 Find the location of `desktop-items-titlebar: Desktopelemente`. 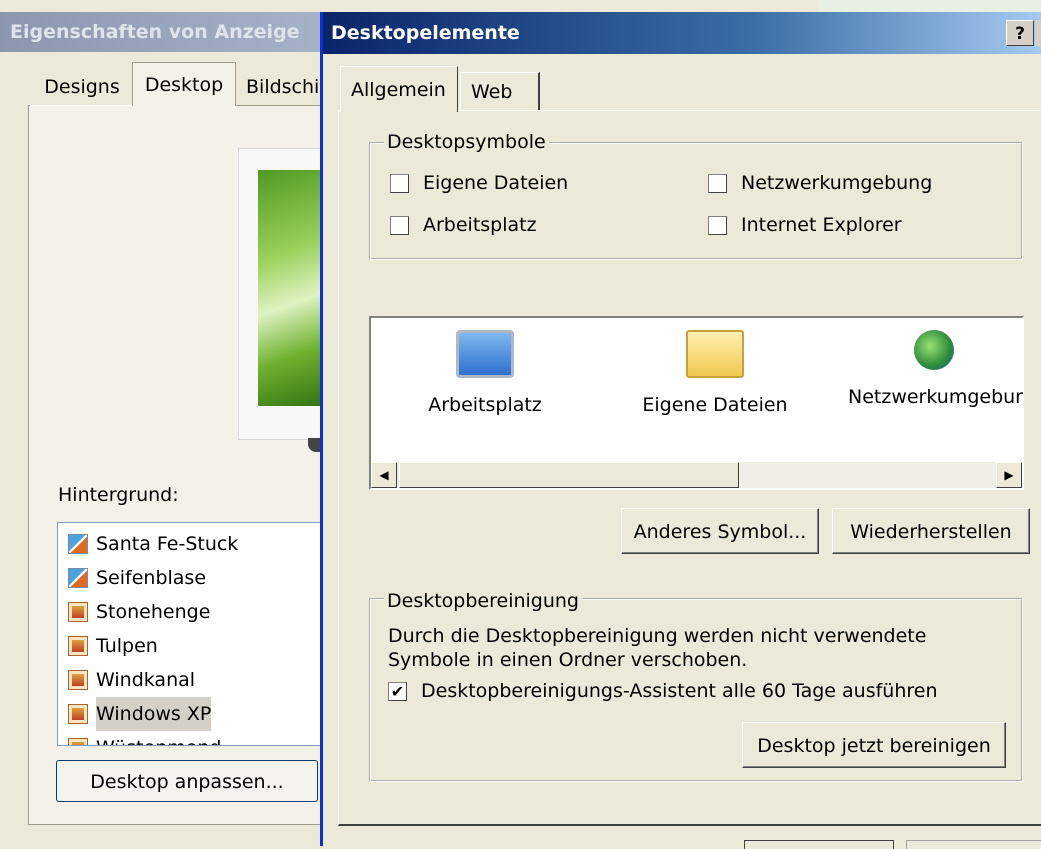

desktop-items-titlebar: Desktopelemente is located at coordinates (682, 33).